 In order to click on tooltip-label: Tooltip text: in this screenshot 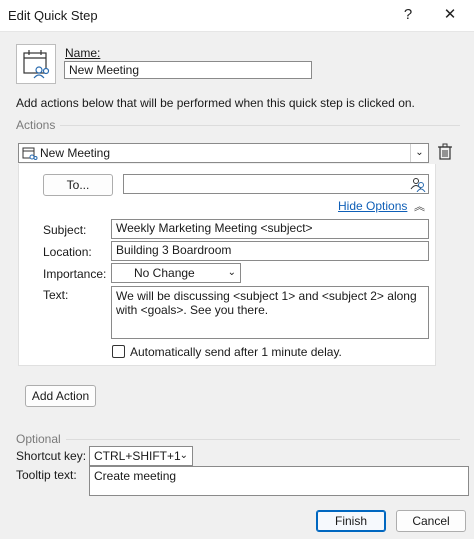, I will do `click(46, 475)`.